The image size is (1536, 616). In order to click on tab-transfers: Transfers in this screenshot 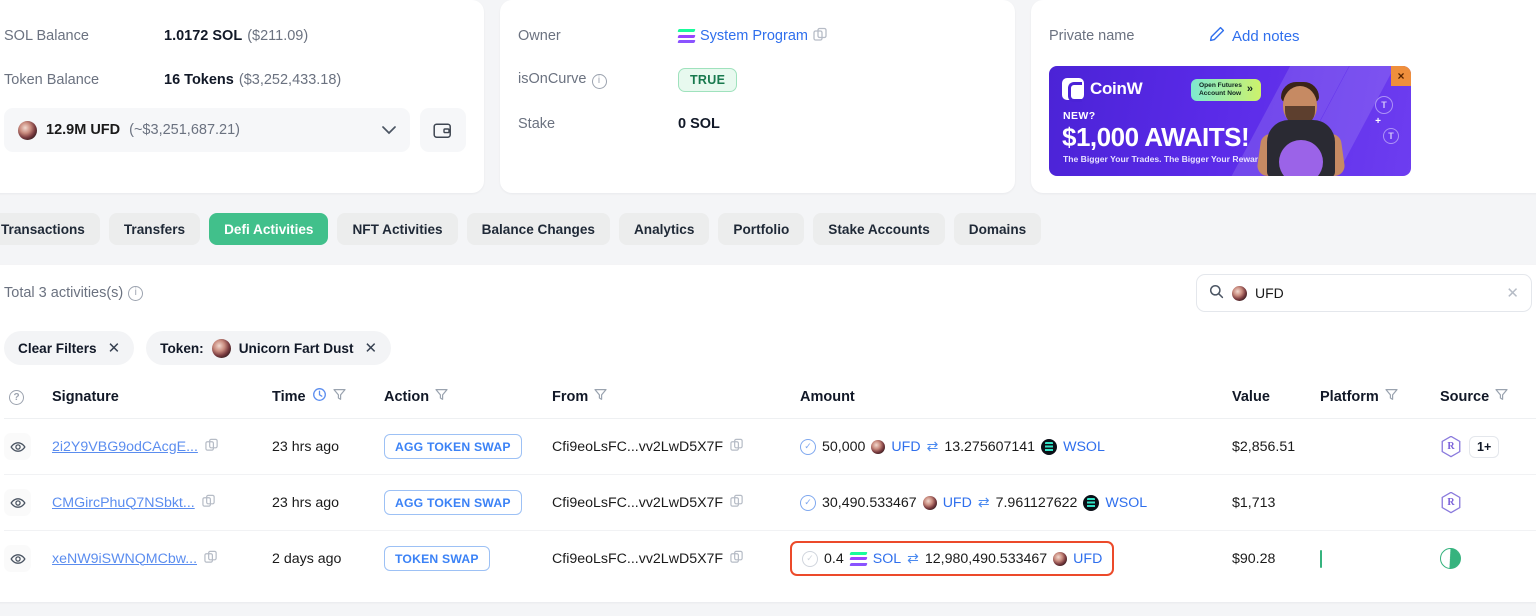, I will do `click(154, 229)`.